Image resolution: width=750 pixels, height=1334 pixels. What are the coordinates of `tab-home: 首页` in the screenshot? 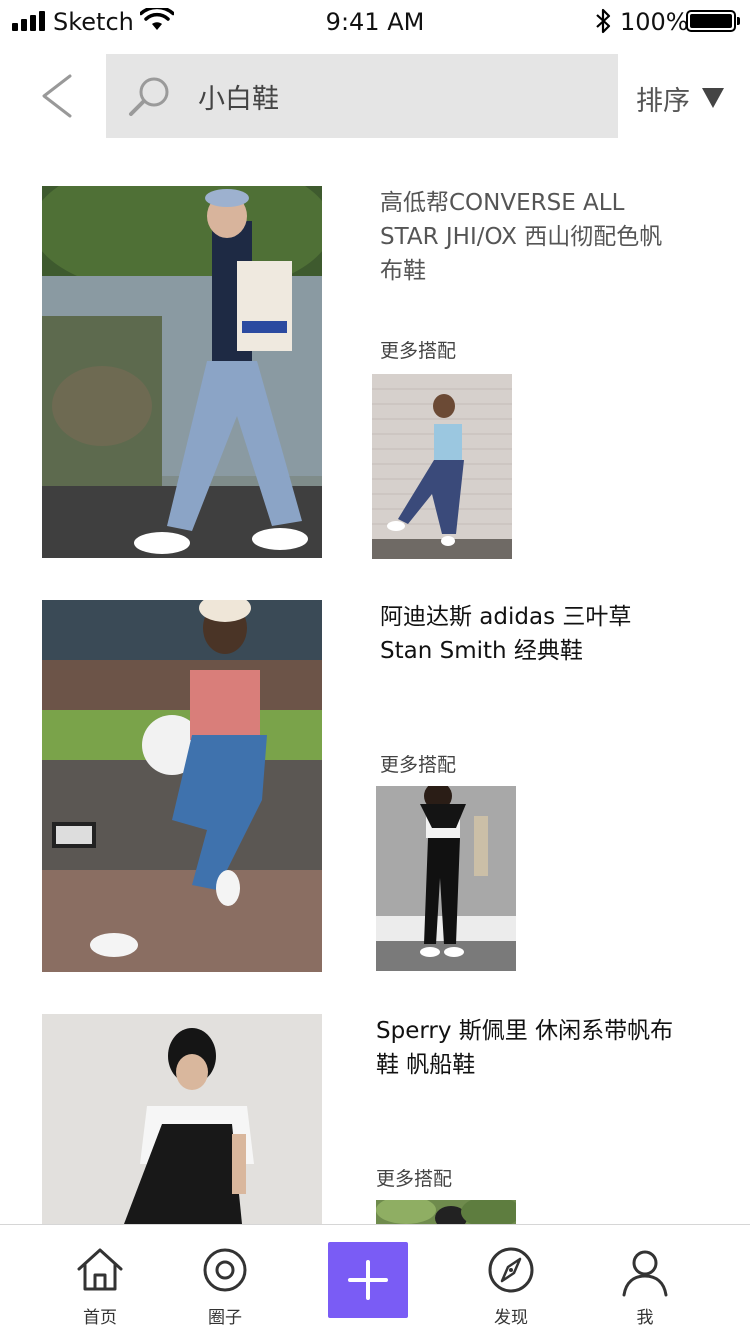 It's located at (100, 1279).